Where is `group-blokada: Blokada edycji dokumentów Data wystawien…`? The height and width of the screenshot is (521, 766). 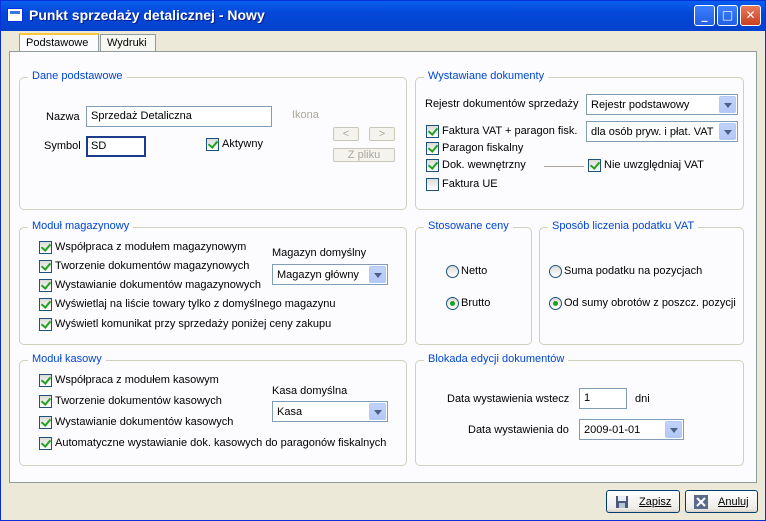
group-blokada: Blokada edycji dokumentów Data wystawien… is located at coordinates (579, 409).